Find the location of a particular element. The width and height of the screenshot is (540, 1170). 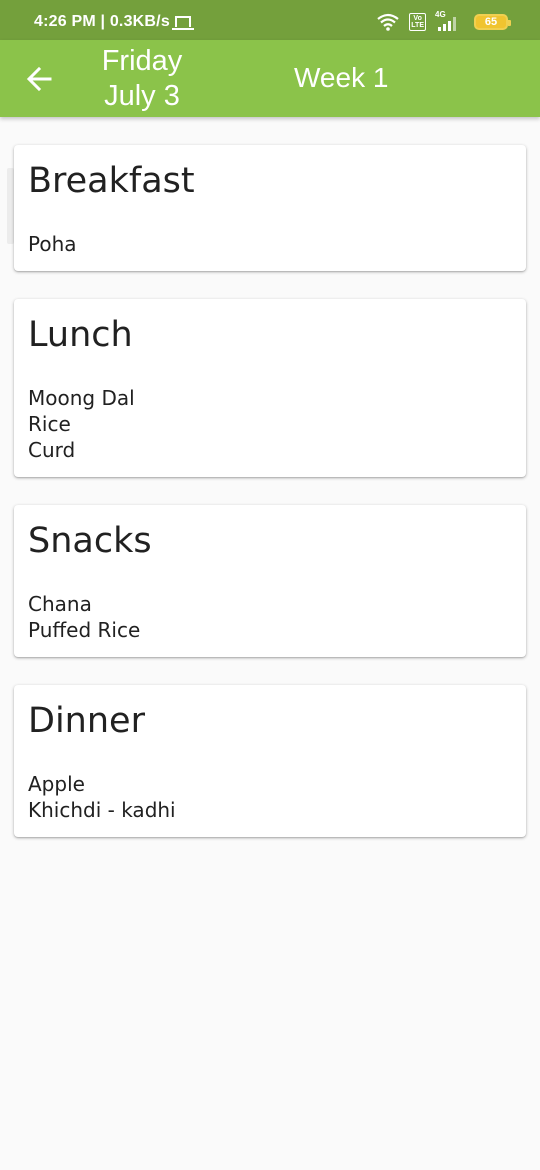

meal-items: Moong Dal Rice Curd is located at coordinates (270, 424).